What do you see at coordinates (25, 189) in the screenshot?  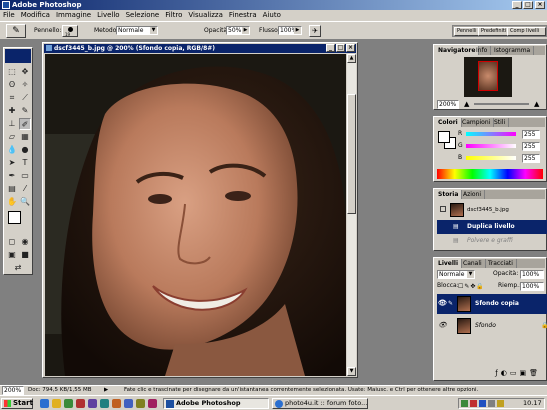 I see `eyedropper-tool-icon: ⁄` at bounding box center [25, 189].